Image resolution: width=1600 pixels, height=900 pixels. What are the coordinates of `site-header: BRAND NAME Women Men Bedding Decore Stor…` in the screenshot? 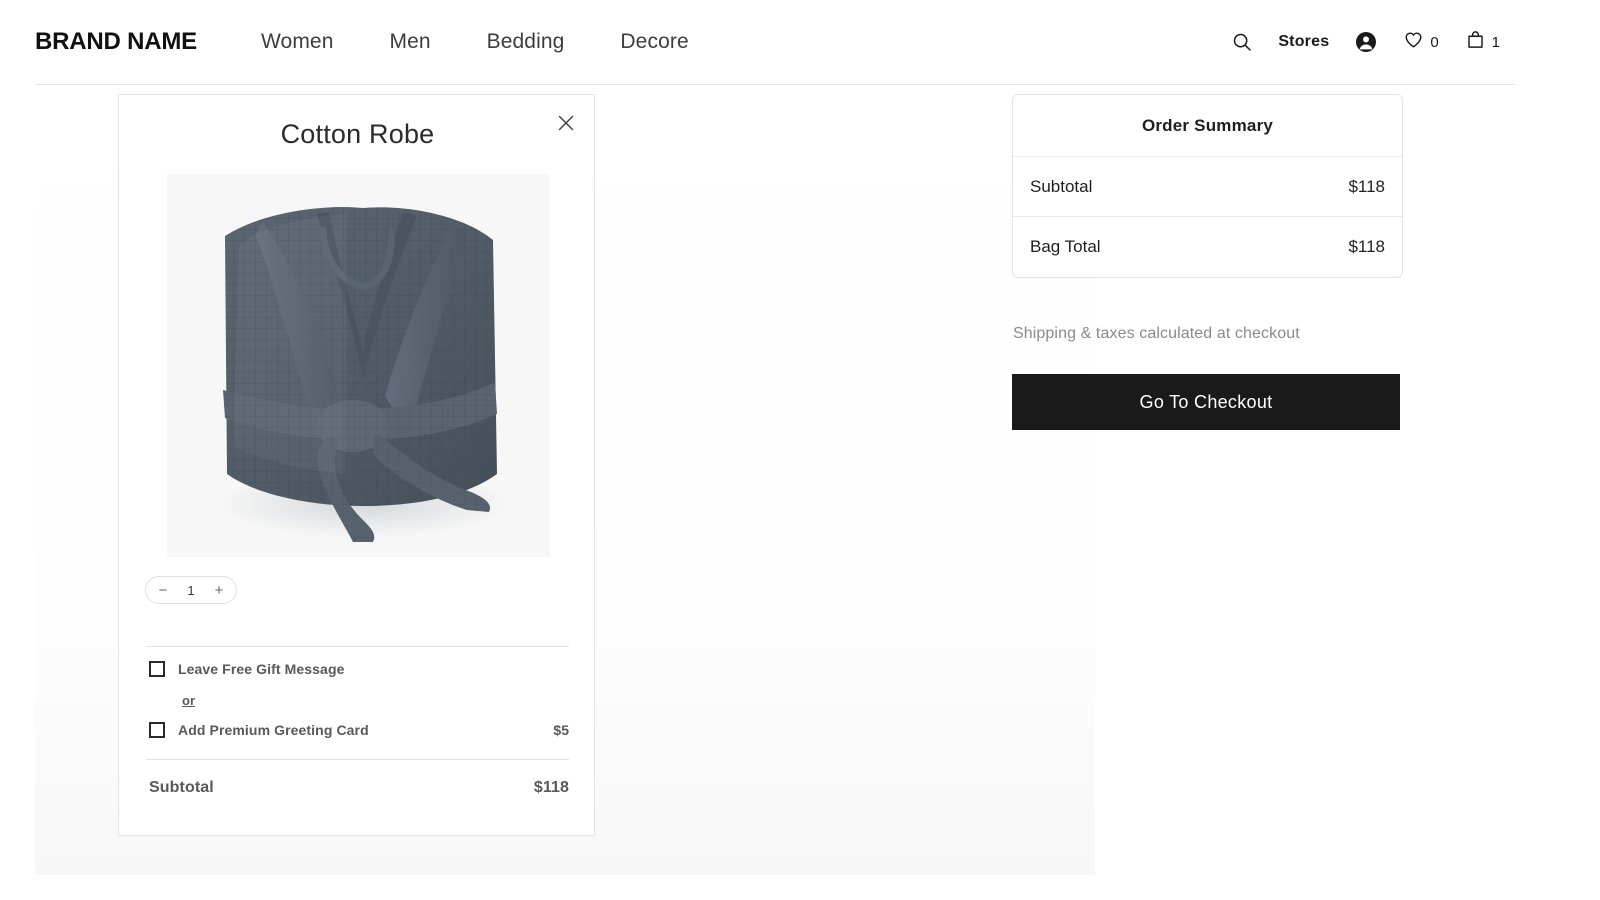 It's located at (800, 42).